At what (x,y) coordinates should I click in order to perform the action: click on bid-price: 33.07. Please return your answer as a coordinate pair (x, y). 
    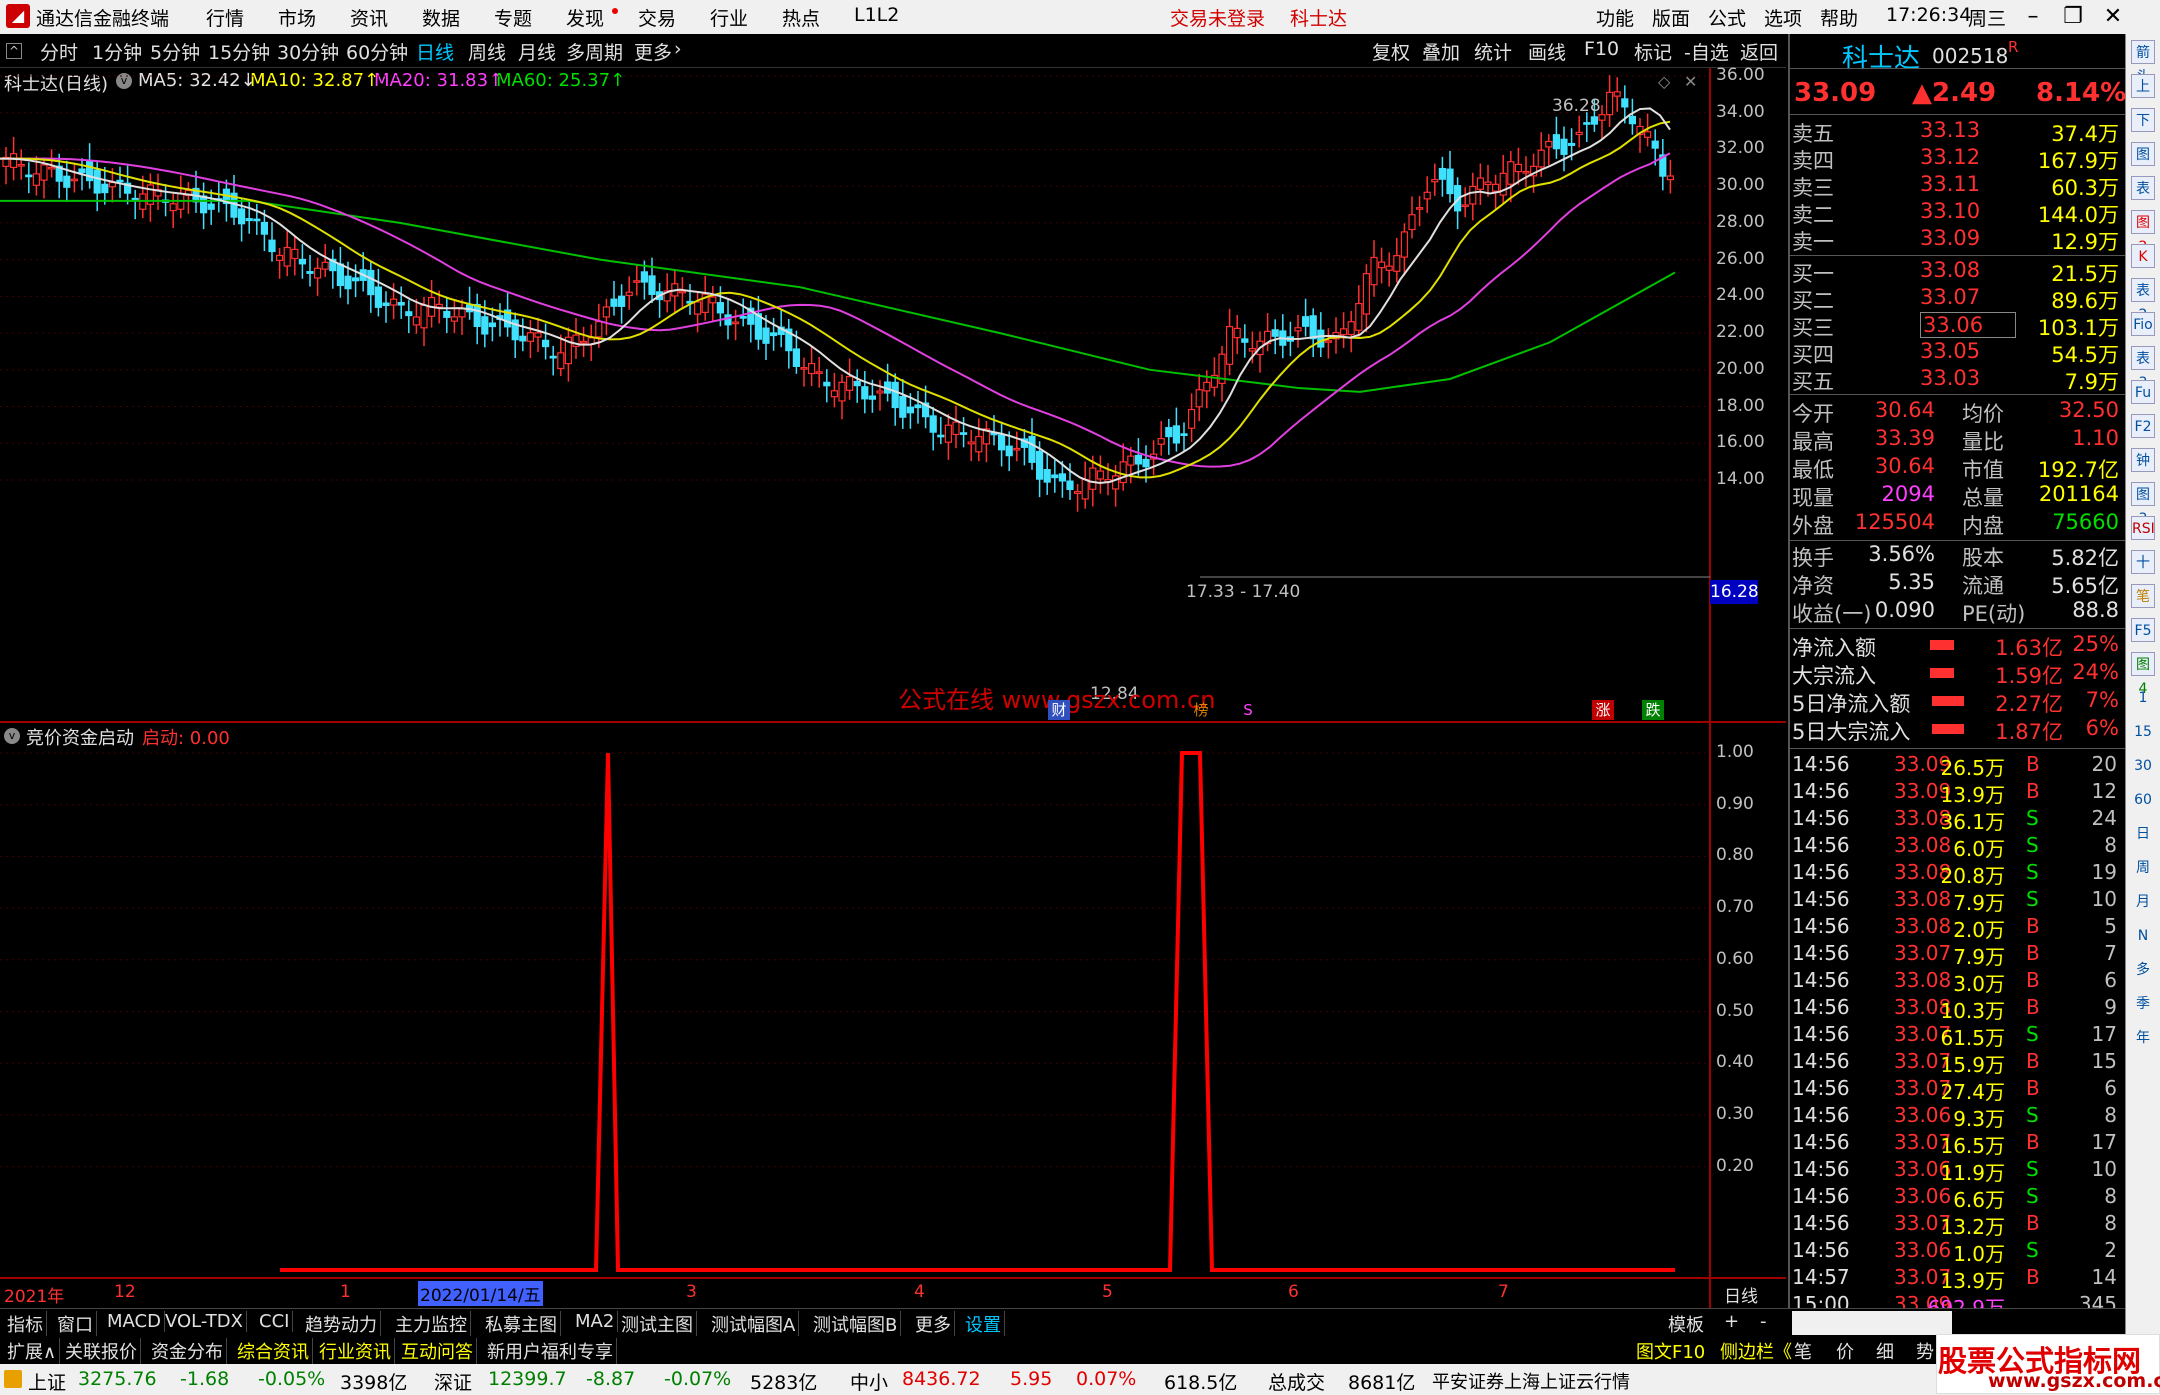
    Looking at the image, I should click on (1950, 297).